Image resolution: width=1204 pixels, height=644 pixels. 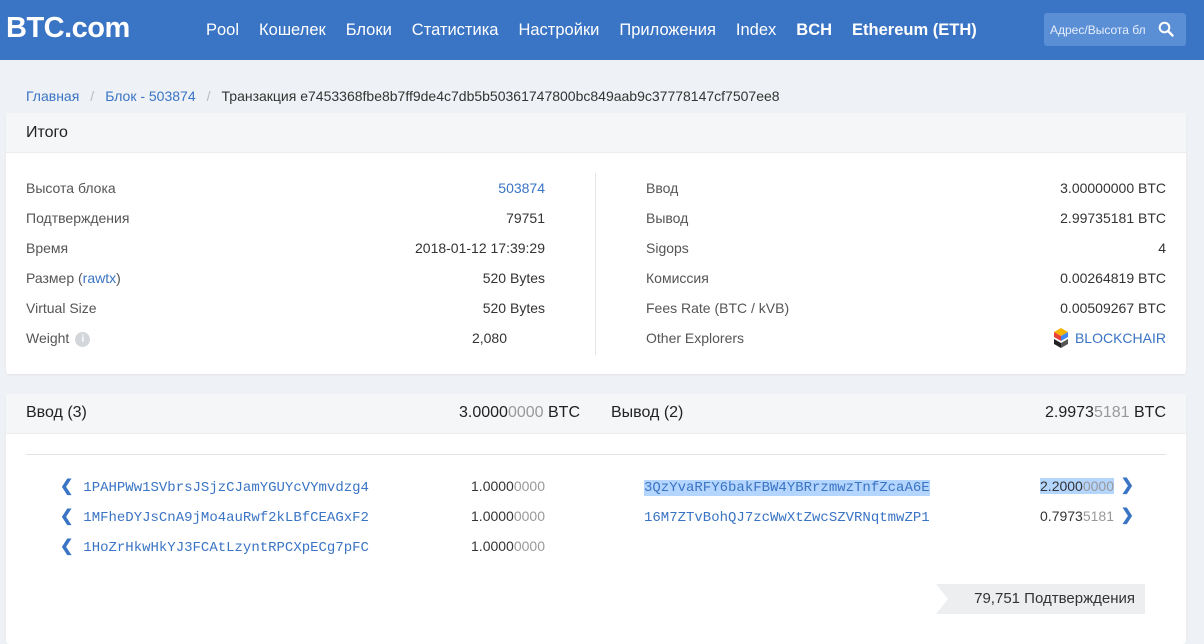 What do you see at coordinates (1077, 486) in the screenshot?
I see `output-amount: 2.20000000` at bounding box center [1077, 486].